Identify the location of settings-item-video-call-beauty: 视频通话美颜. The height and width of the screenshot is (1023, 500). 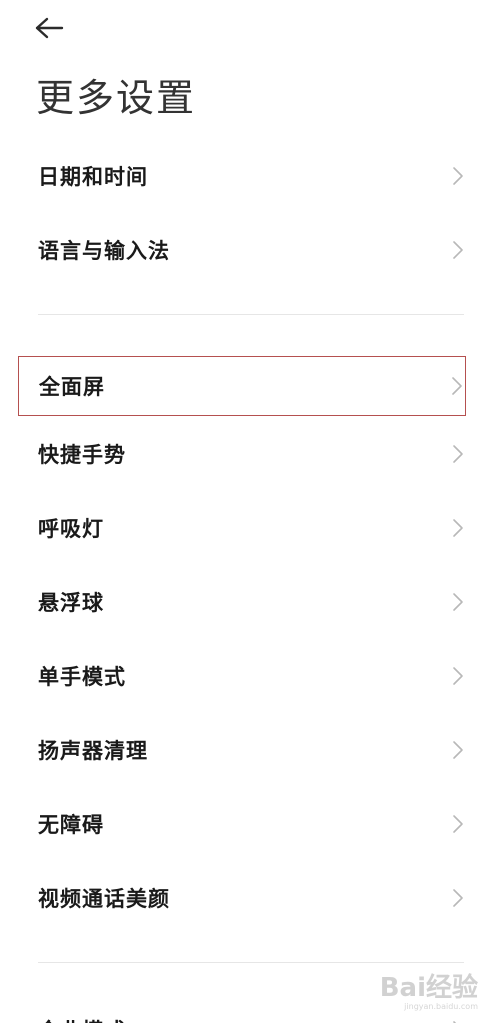
(242, 898).